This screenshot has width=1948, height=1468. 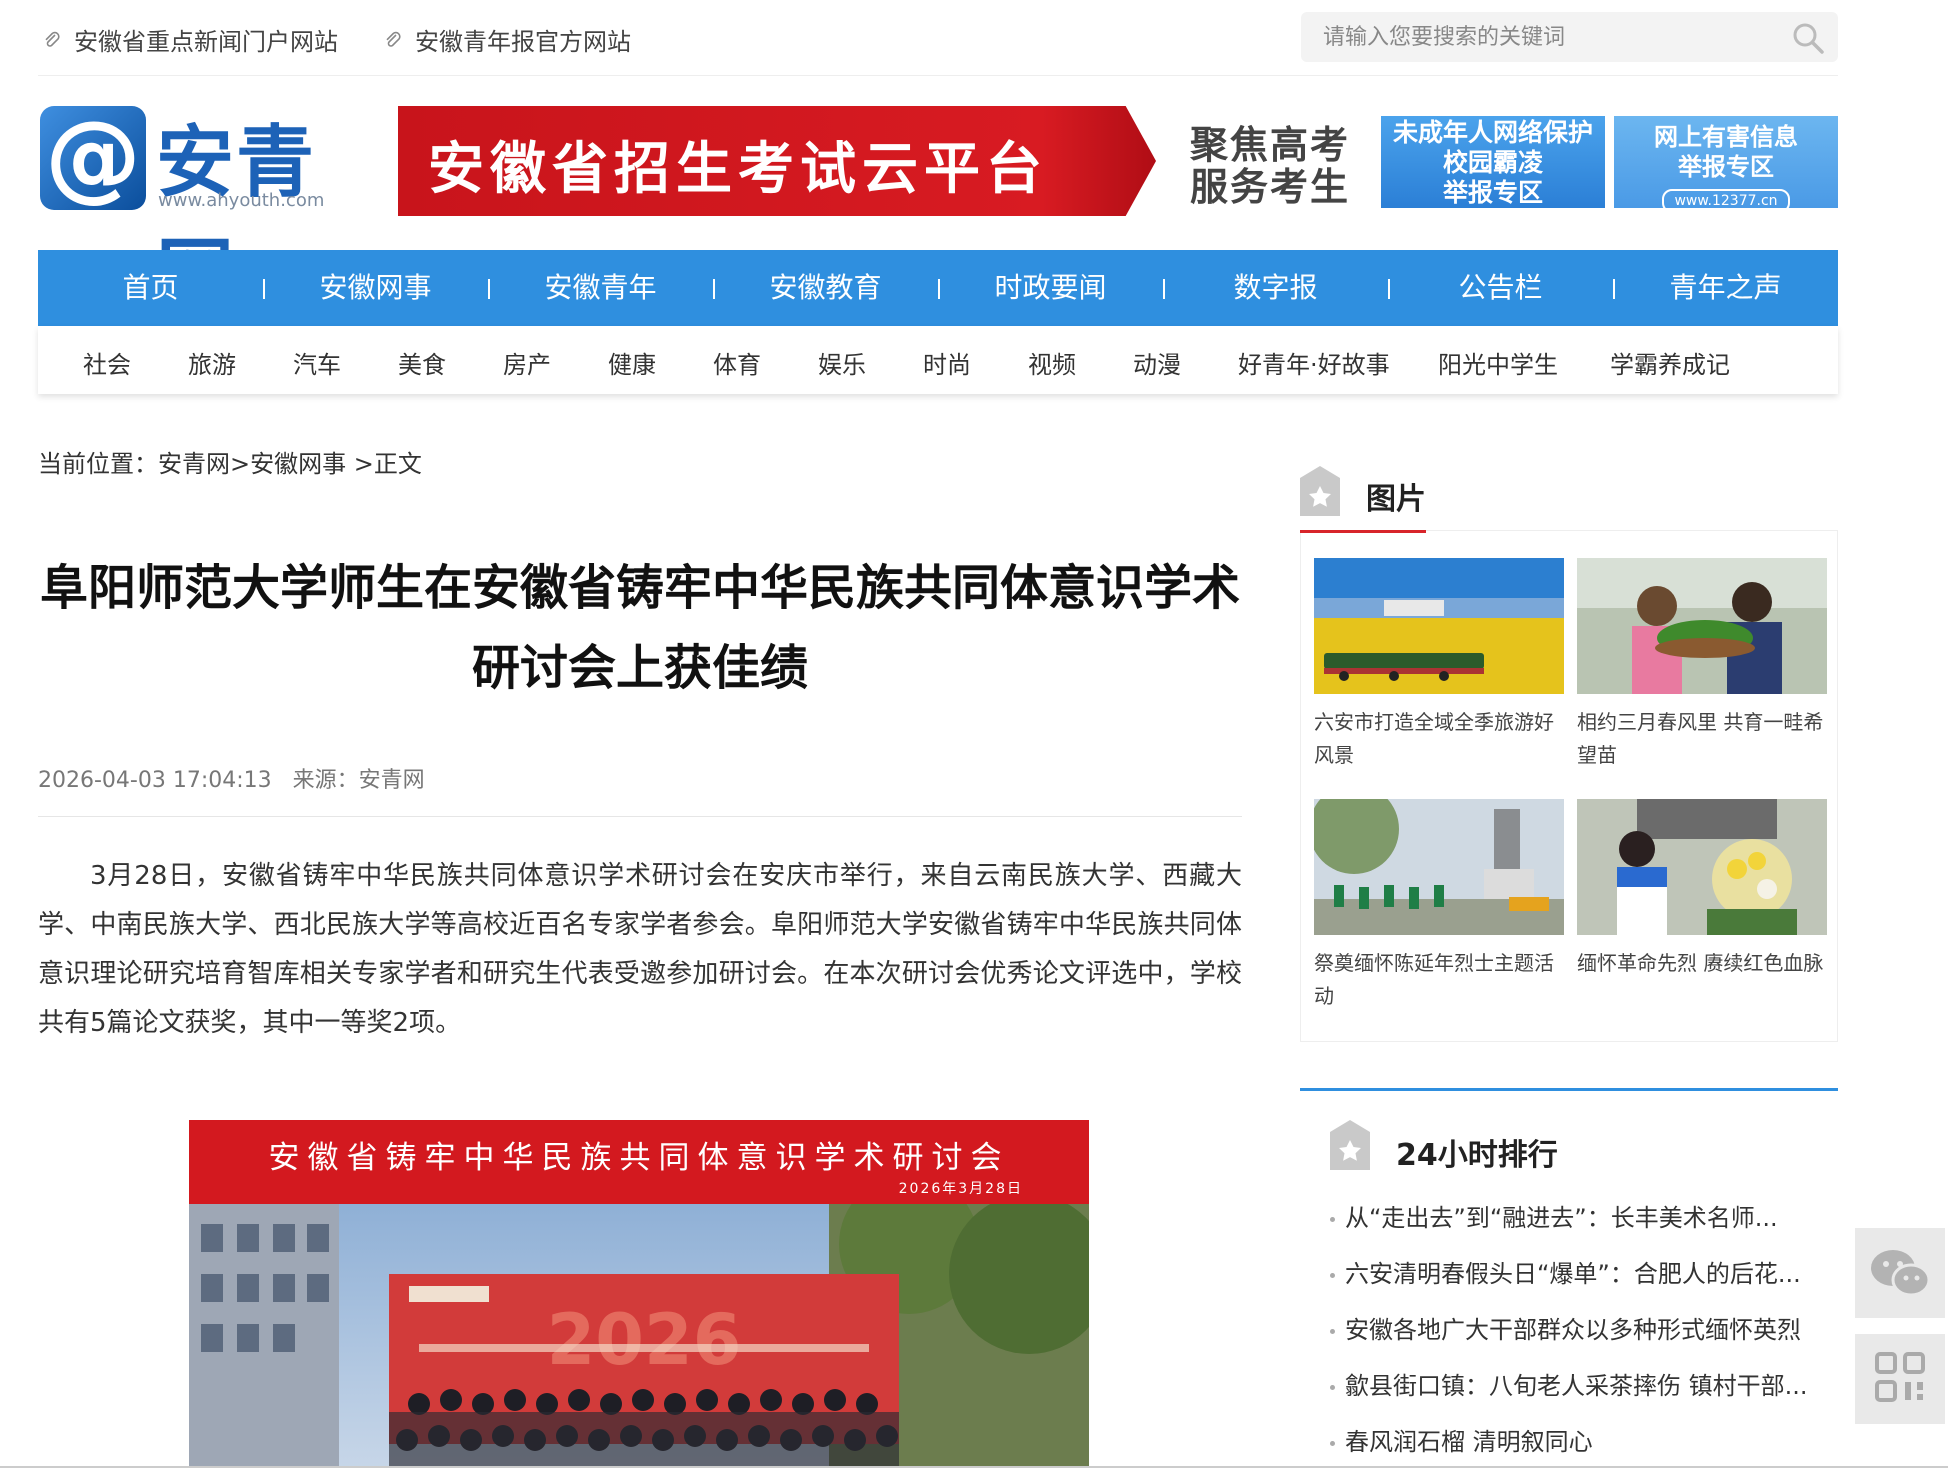 What do you see at coordinates (1314, 362) in the screenshot?
I see `subnav-item: 好青年·好故事` at bounding box center [1314, 362].